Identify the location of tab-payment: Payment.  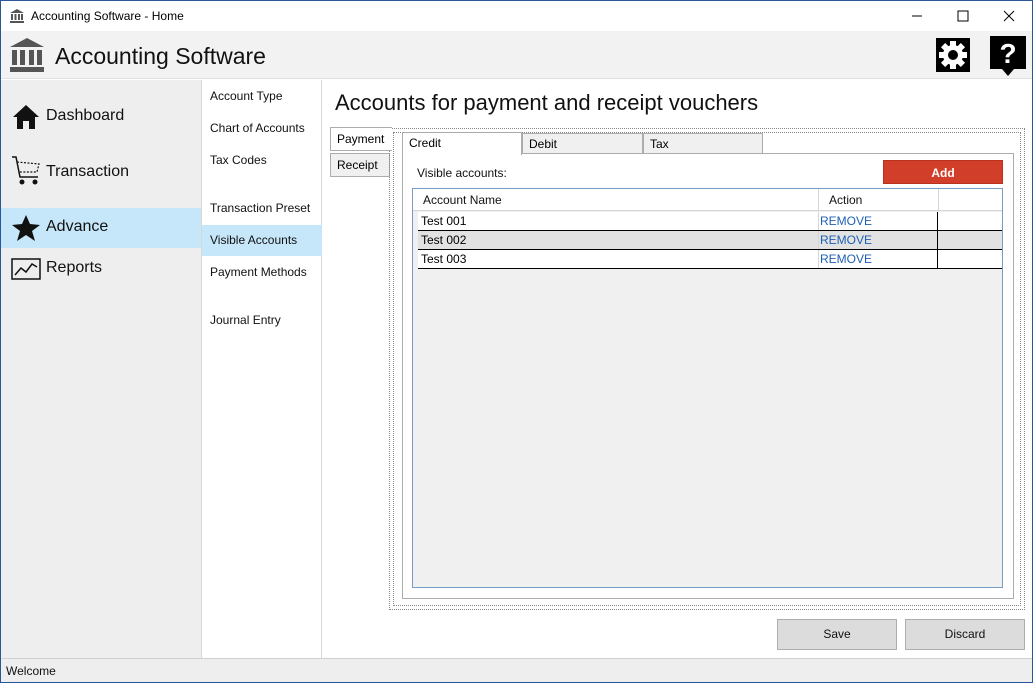
(361, 139).